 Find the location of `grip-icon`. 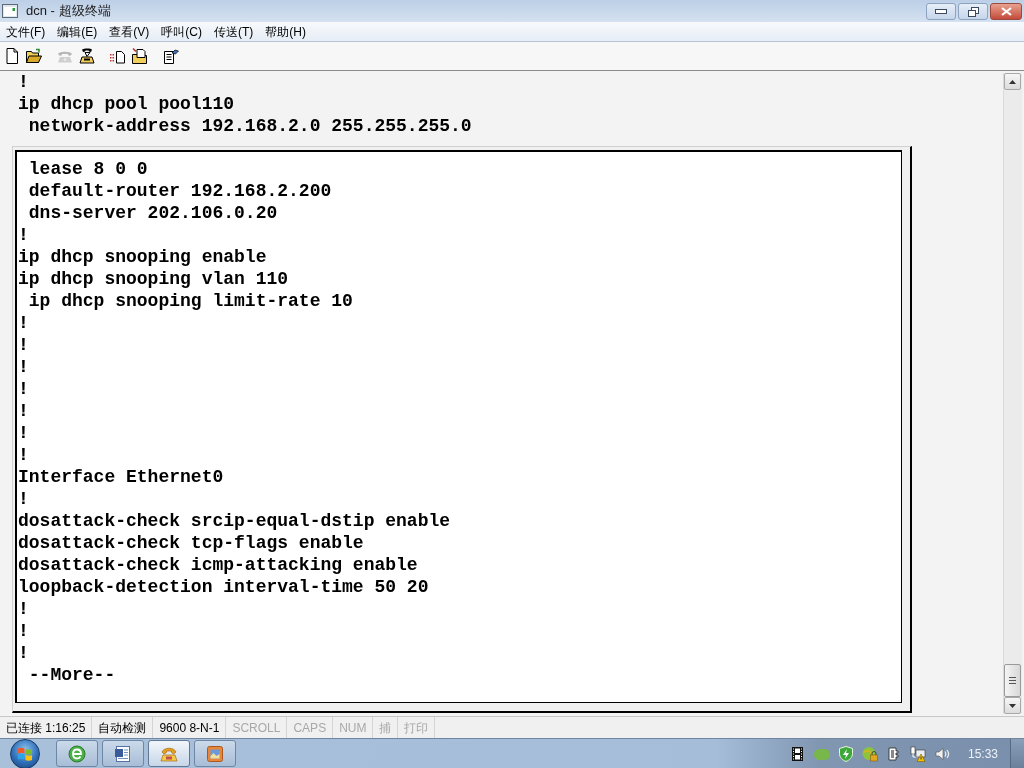

grip-icon is located at coordinates (1012, 680).